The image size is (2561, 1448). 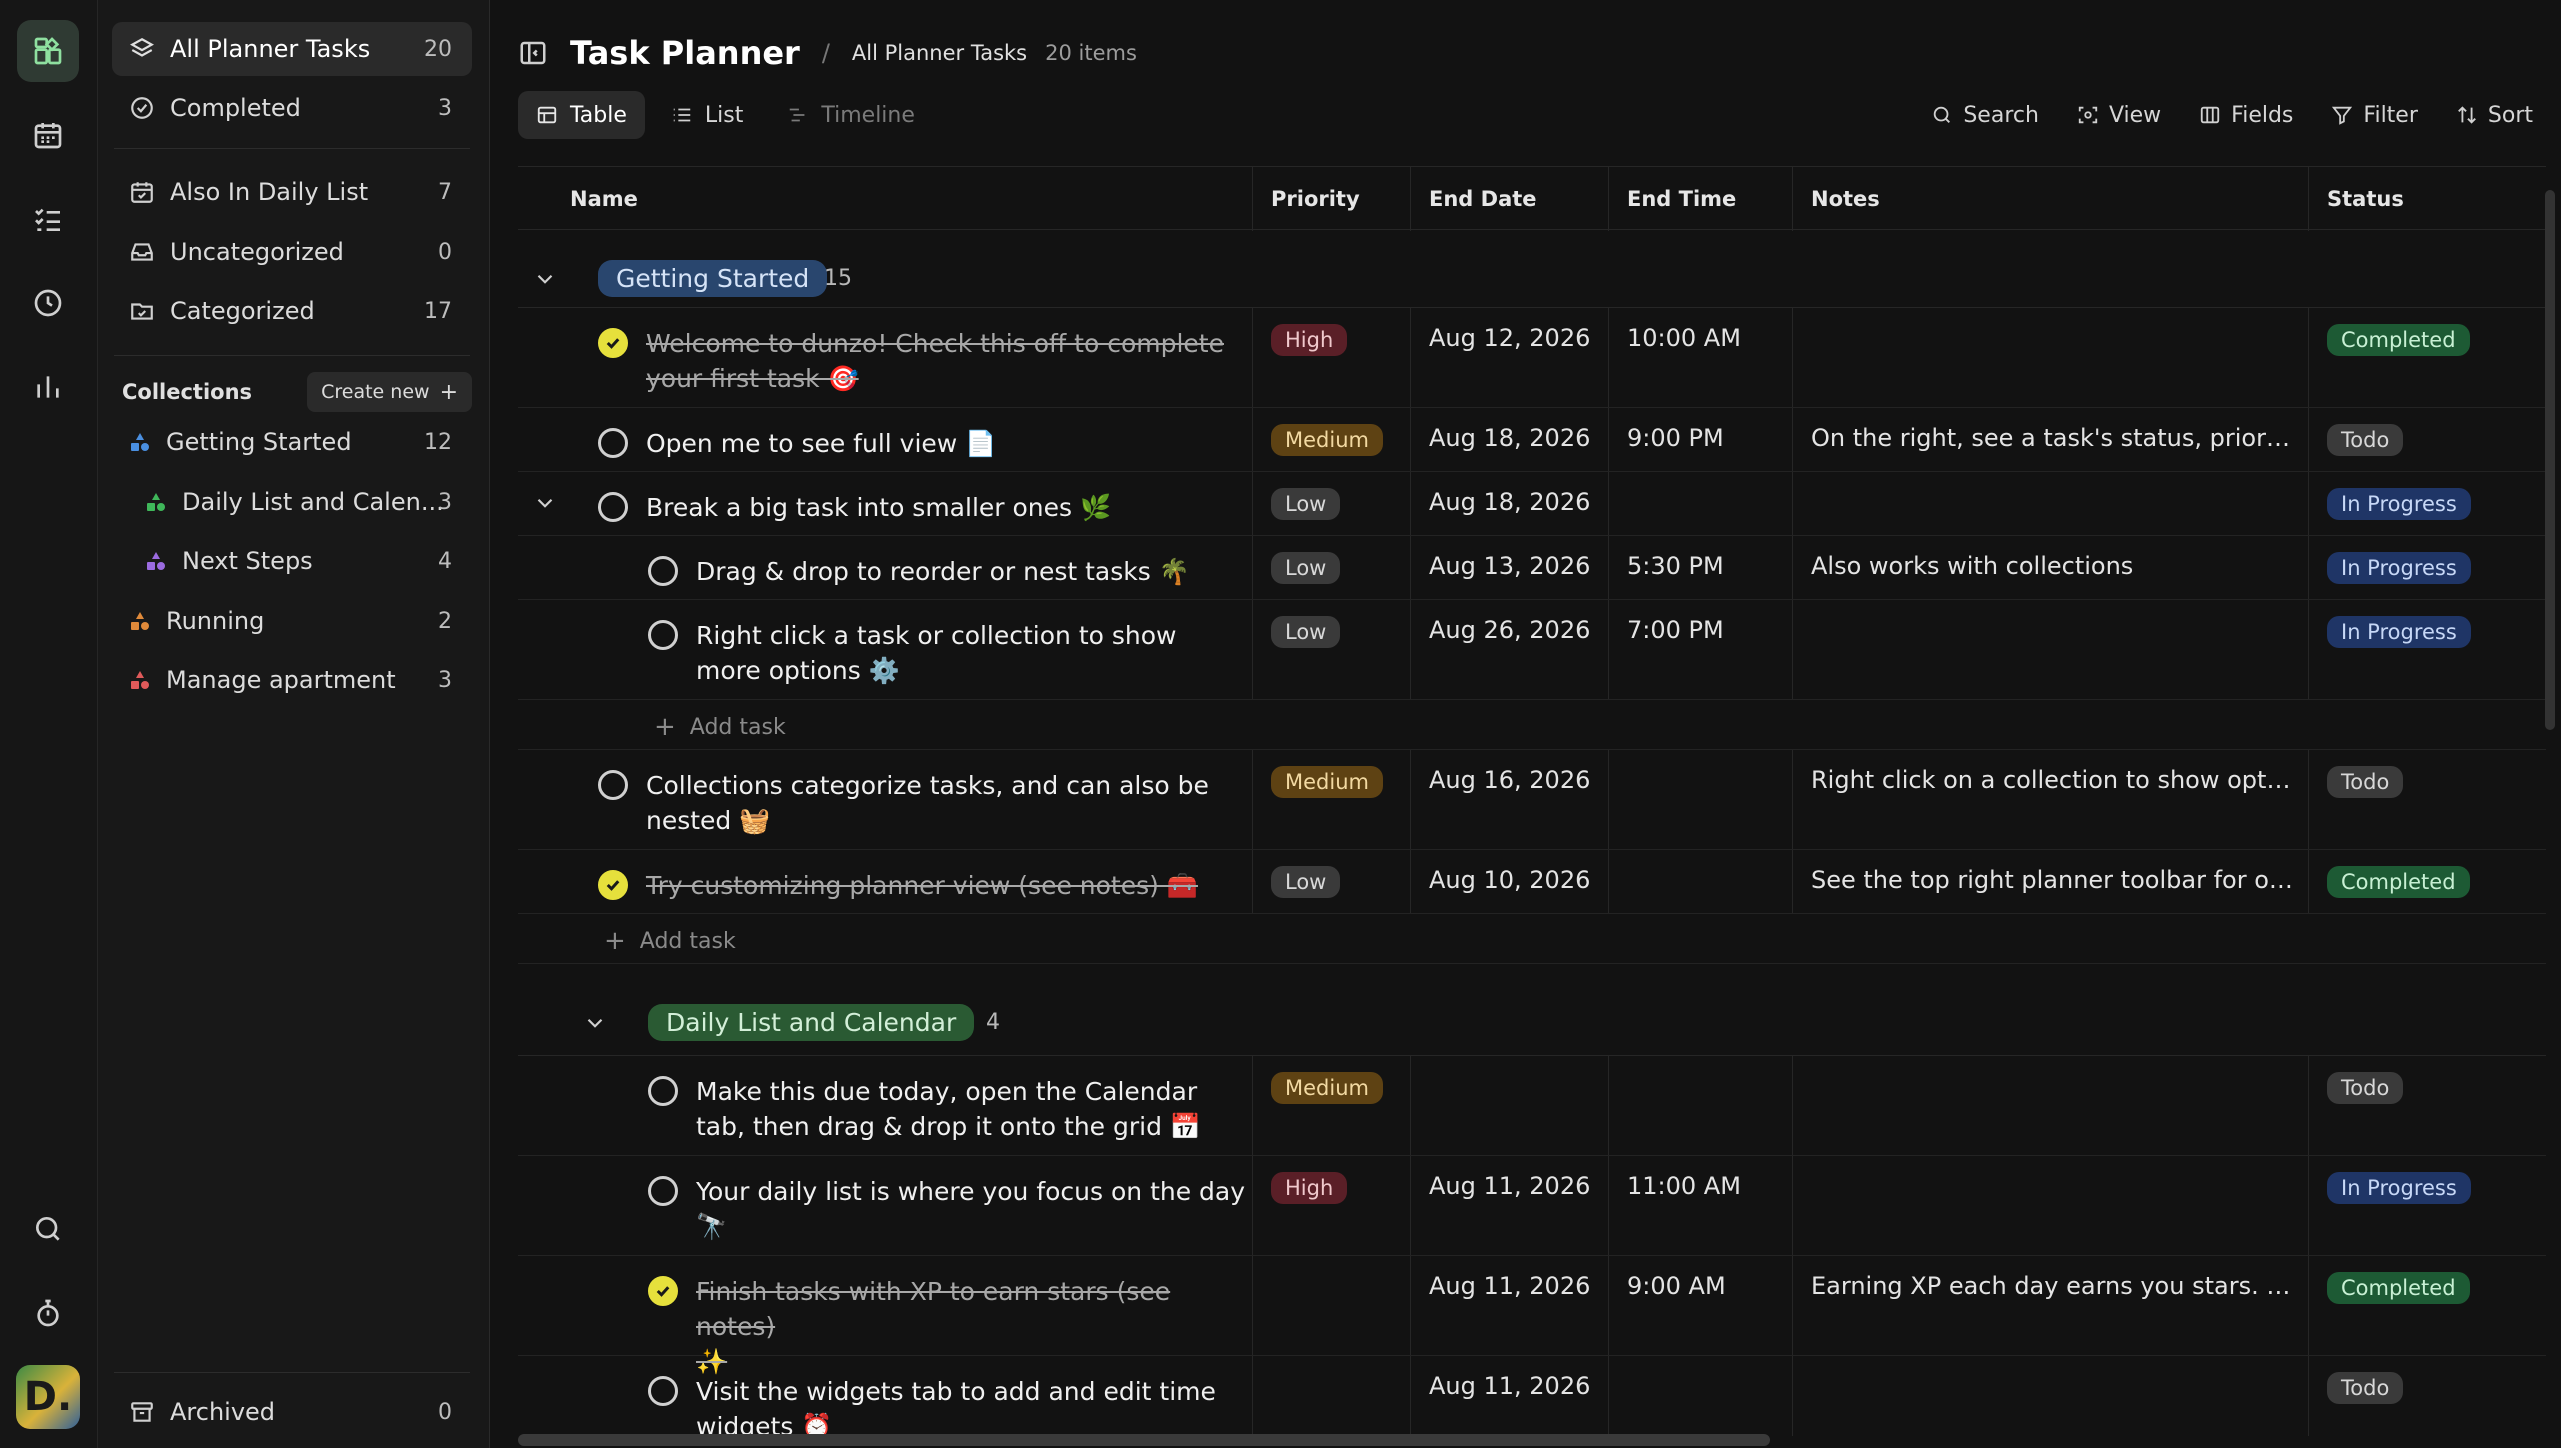 What do you see at coordinates (1532, 725) in the screenshot?
I see `add-task-row: + Add task` at bounding box center [1532, 725].